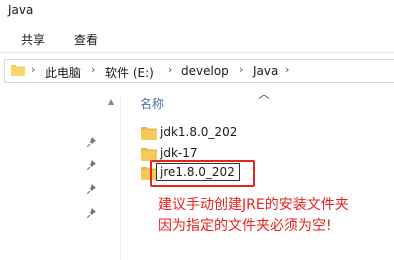 This screenshot has height=260, width=394. Describe the element at coordinates (266, 133) in the screenshot. I see `list-item: jdk1.8.0_202` at that location.